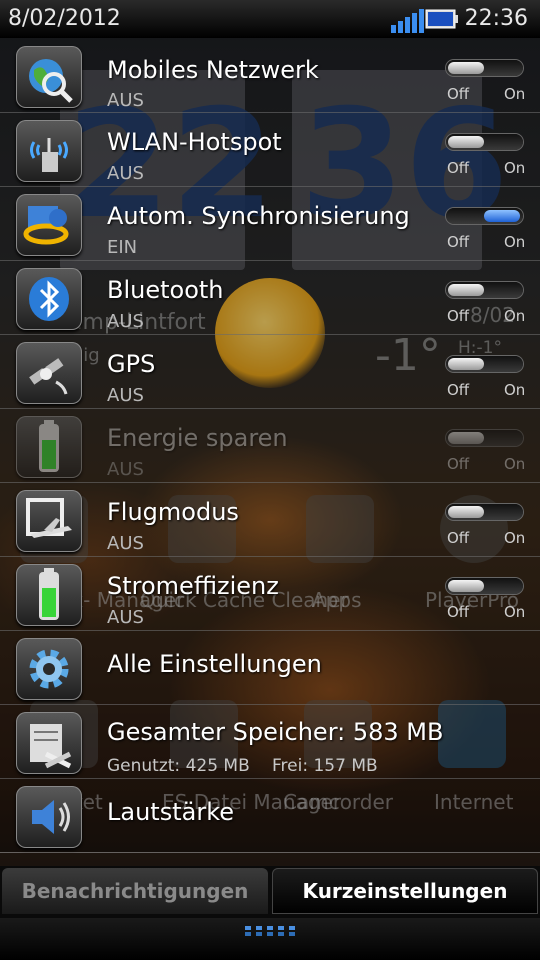 The height and width of the screenshot is (960, 540). What do you see at coordinates (49, 817) in the screenshot?
I see `speaker-icon` at bounding box center [49, 817].